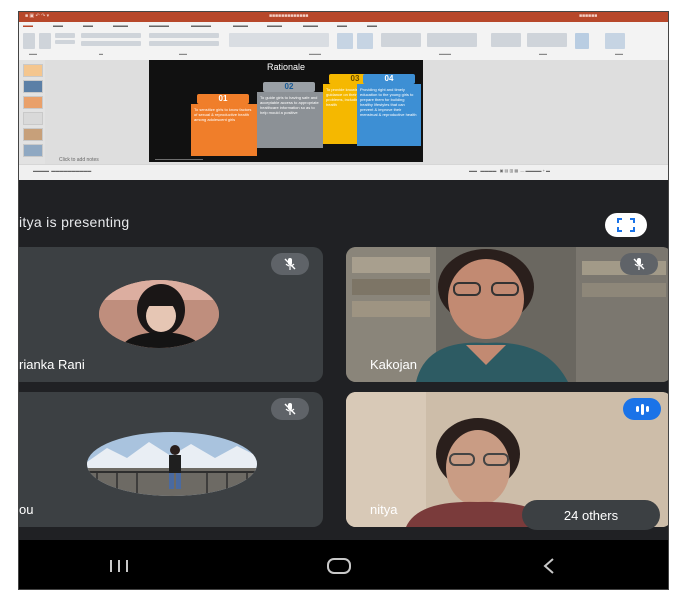 The height and width of the screenshot is (596, 677). I want to click on participant-tile: Kakojan, so click(507, 314).